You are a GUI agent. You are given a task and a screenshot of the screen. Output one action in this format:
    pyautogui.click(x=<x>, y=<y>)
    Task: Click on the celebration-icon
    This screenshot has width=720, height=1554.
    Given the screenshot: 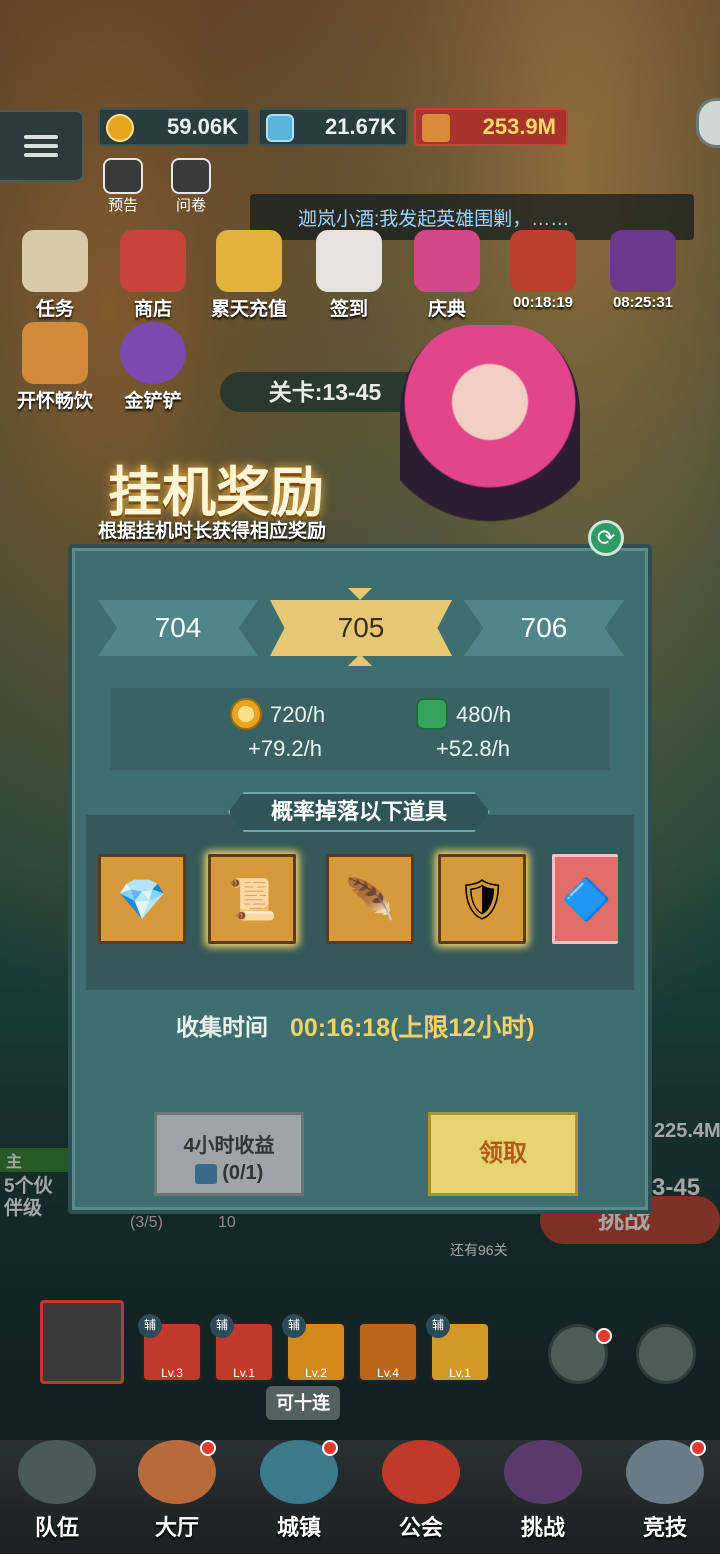 What is the action you would take?
    pyautogui.click(x=447, y=261)
    